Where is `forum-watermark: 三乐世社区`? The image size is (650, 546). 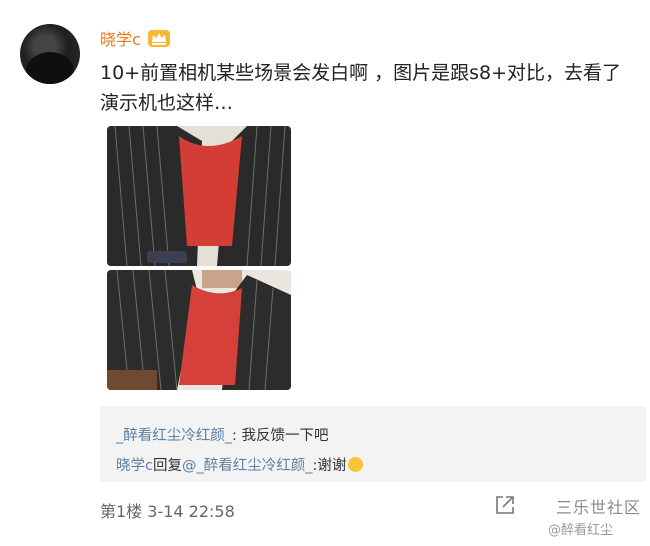
forum-watermark: 三乐世社区 is located at coordinates (599, 507).